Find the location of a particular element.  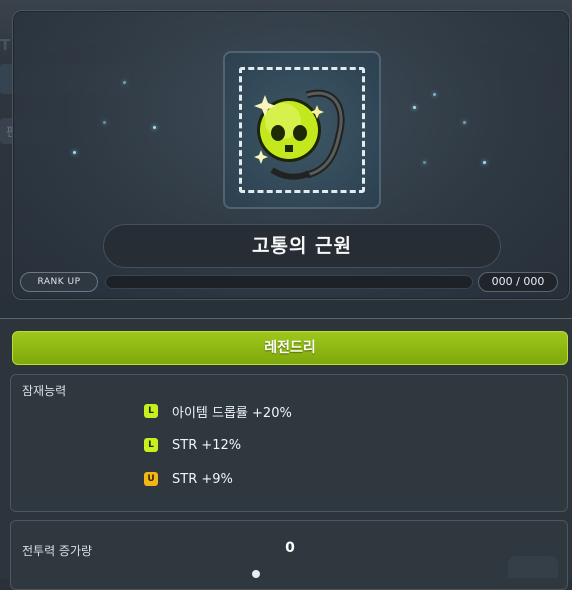

green-skull-pendant-icon is located at coordinates (299, 134).